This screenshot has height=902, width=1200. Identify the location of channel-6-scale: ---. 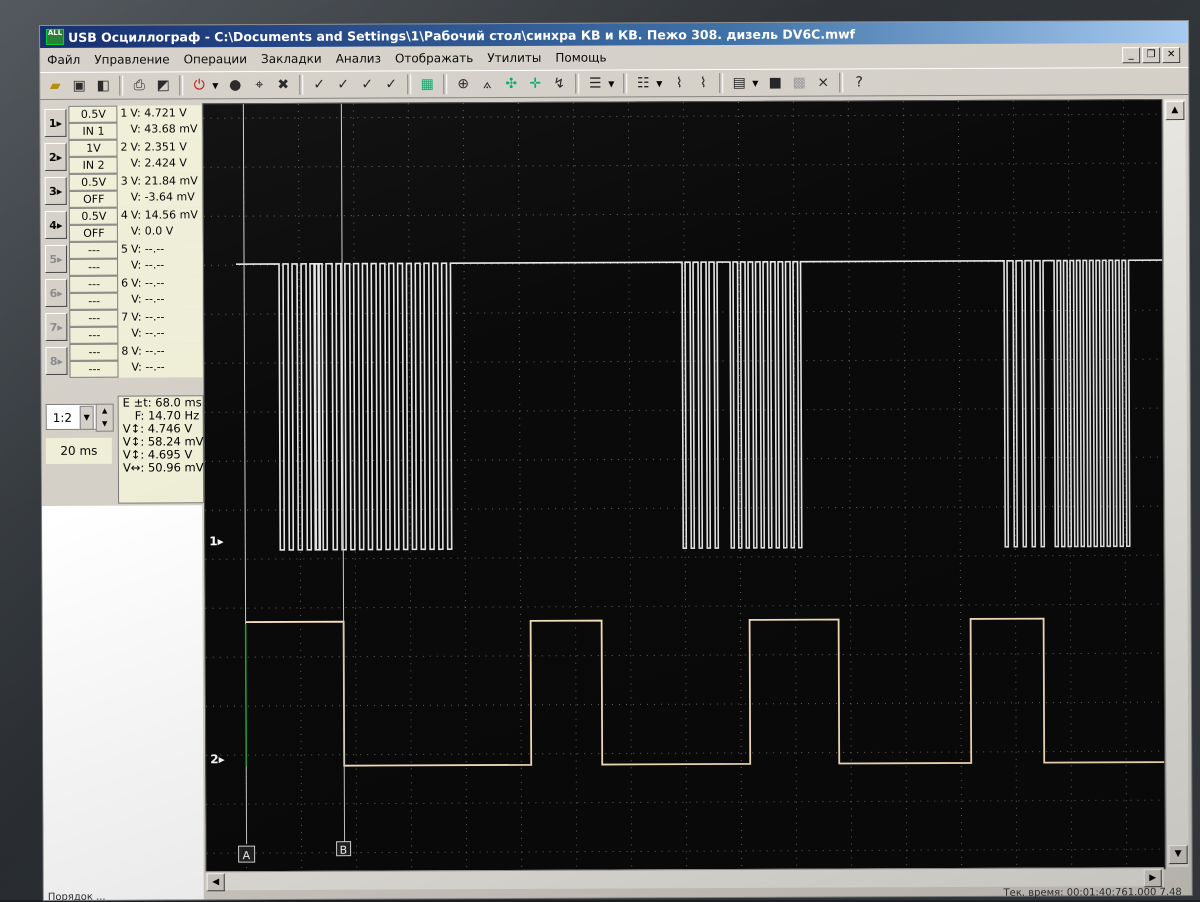
(94, 284).